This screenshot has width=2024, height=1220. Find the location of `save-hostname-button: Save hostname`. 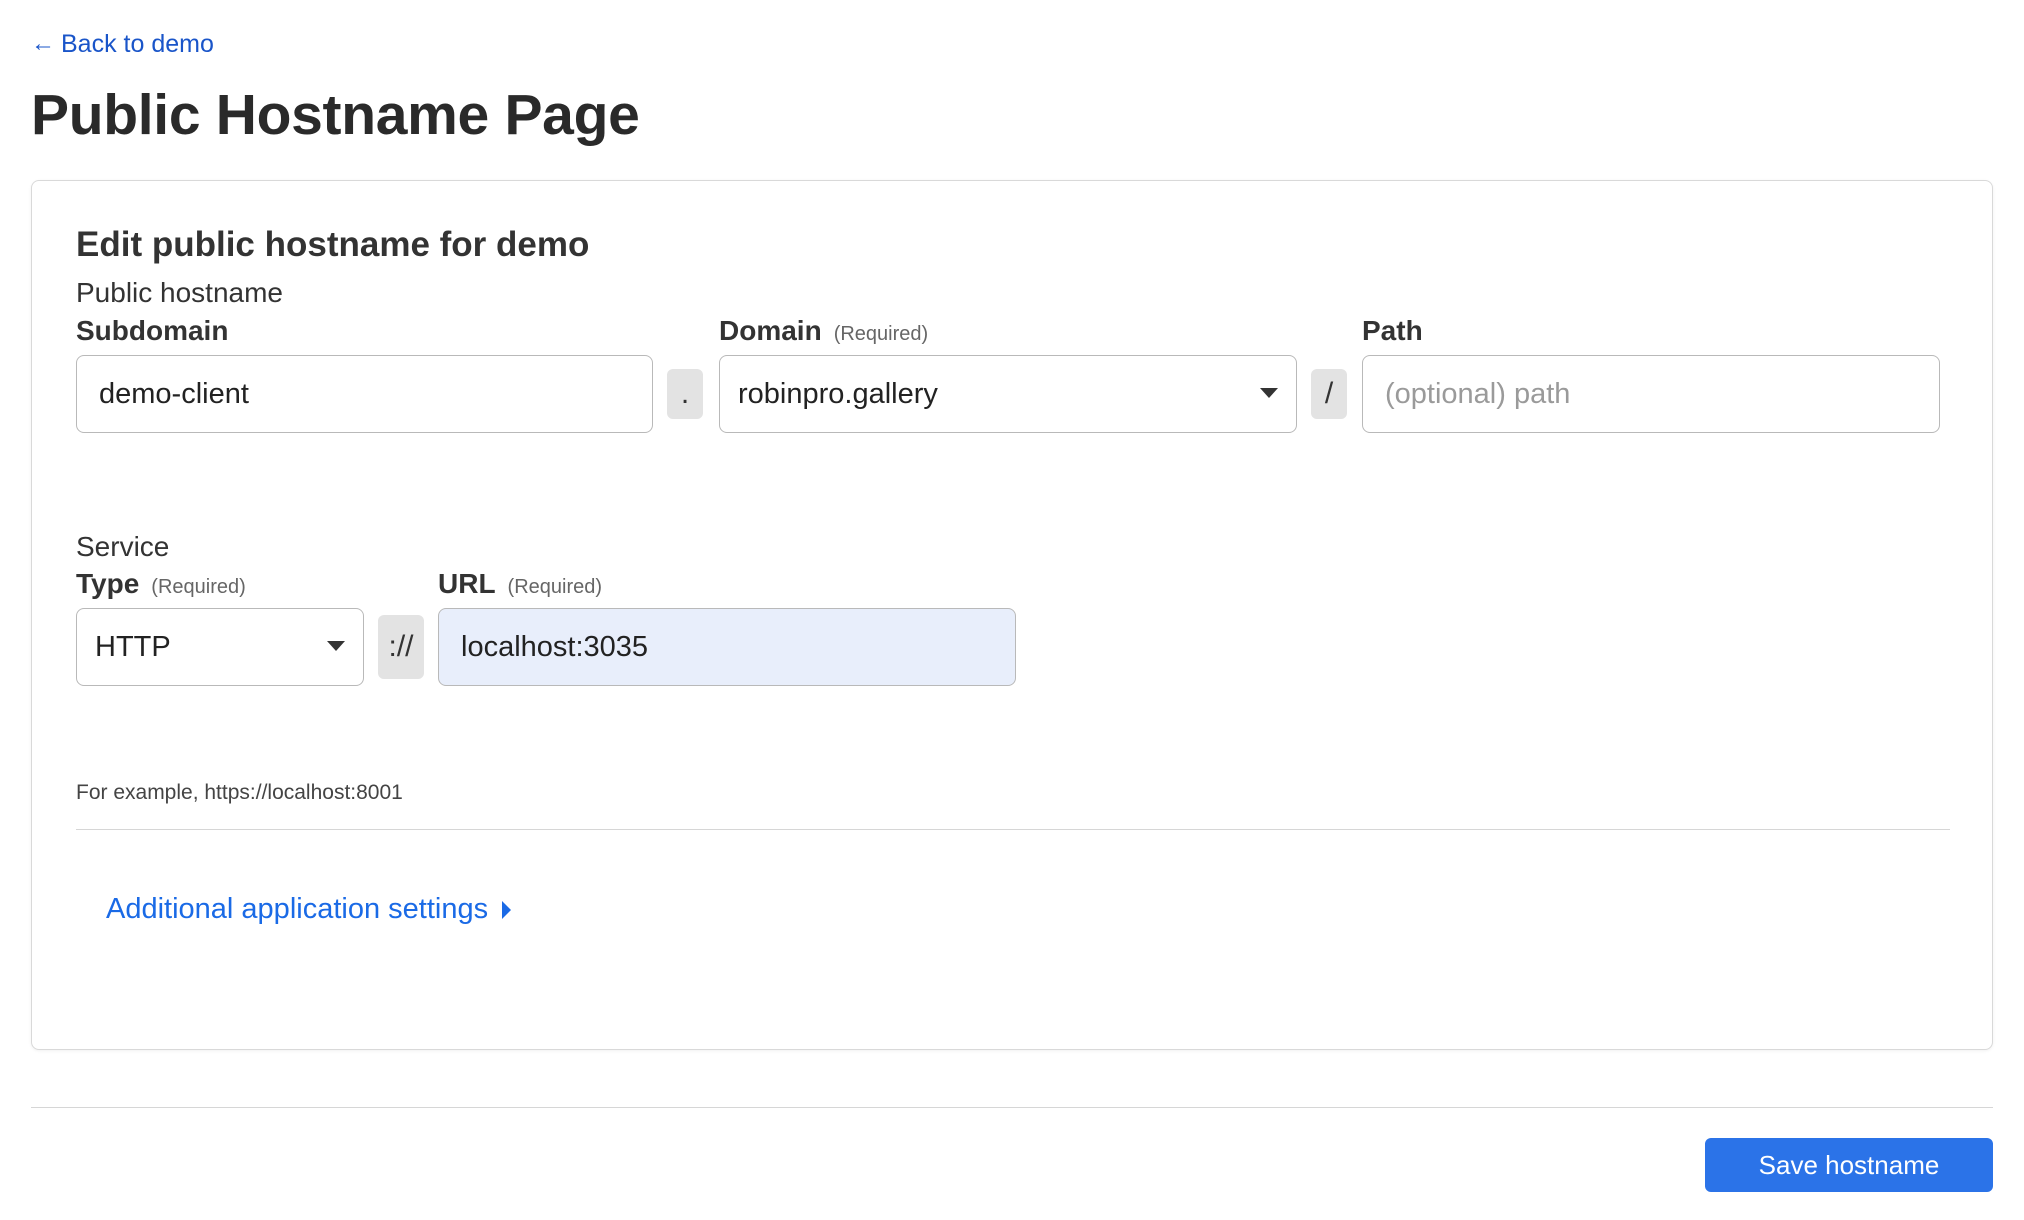

save-hostname-button: Save hostname is located at coordinates (1849, 1165).